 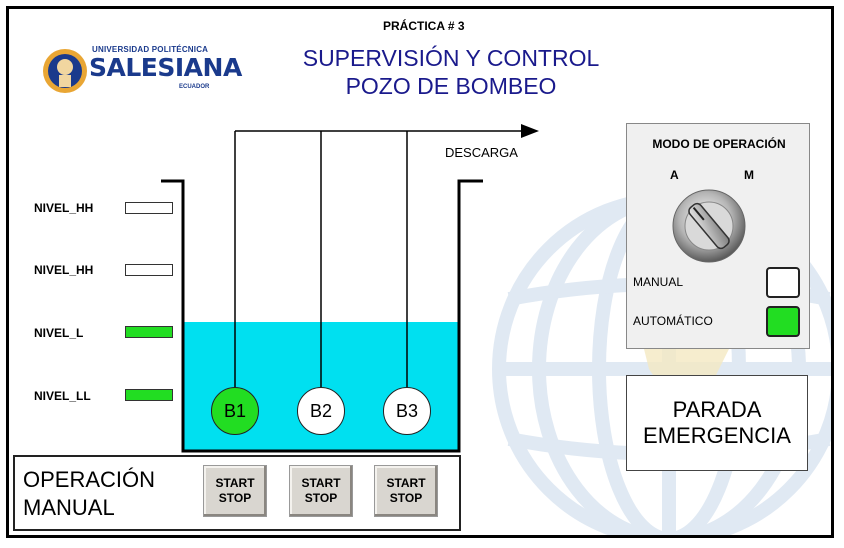 I want to click on start-stop-button-b1: START STOP, so click(x=235, y=491).